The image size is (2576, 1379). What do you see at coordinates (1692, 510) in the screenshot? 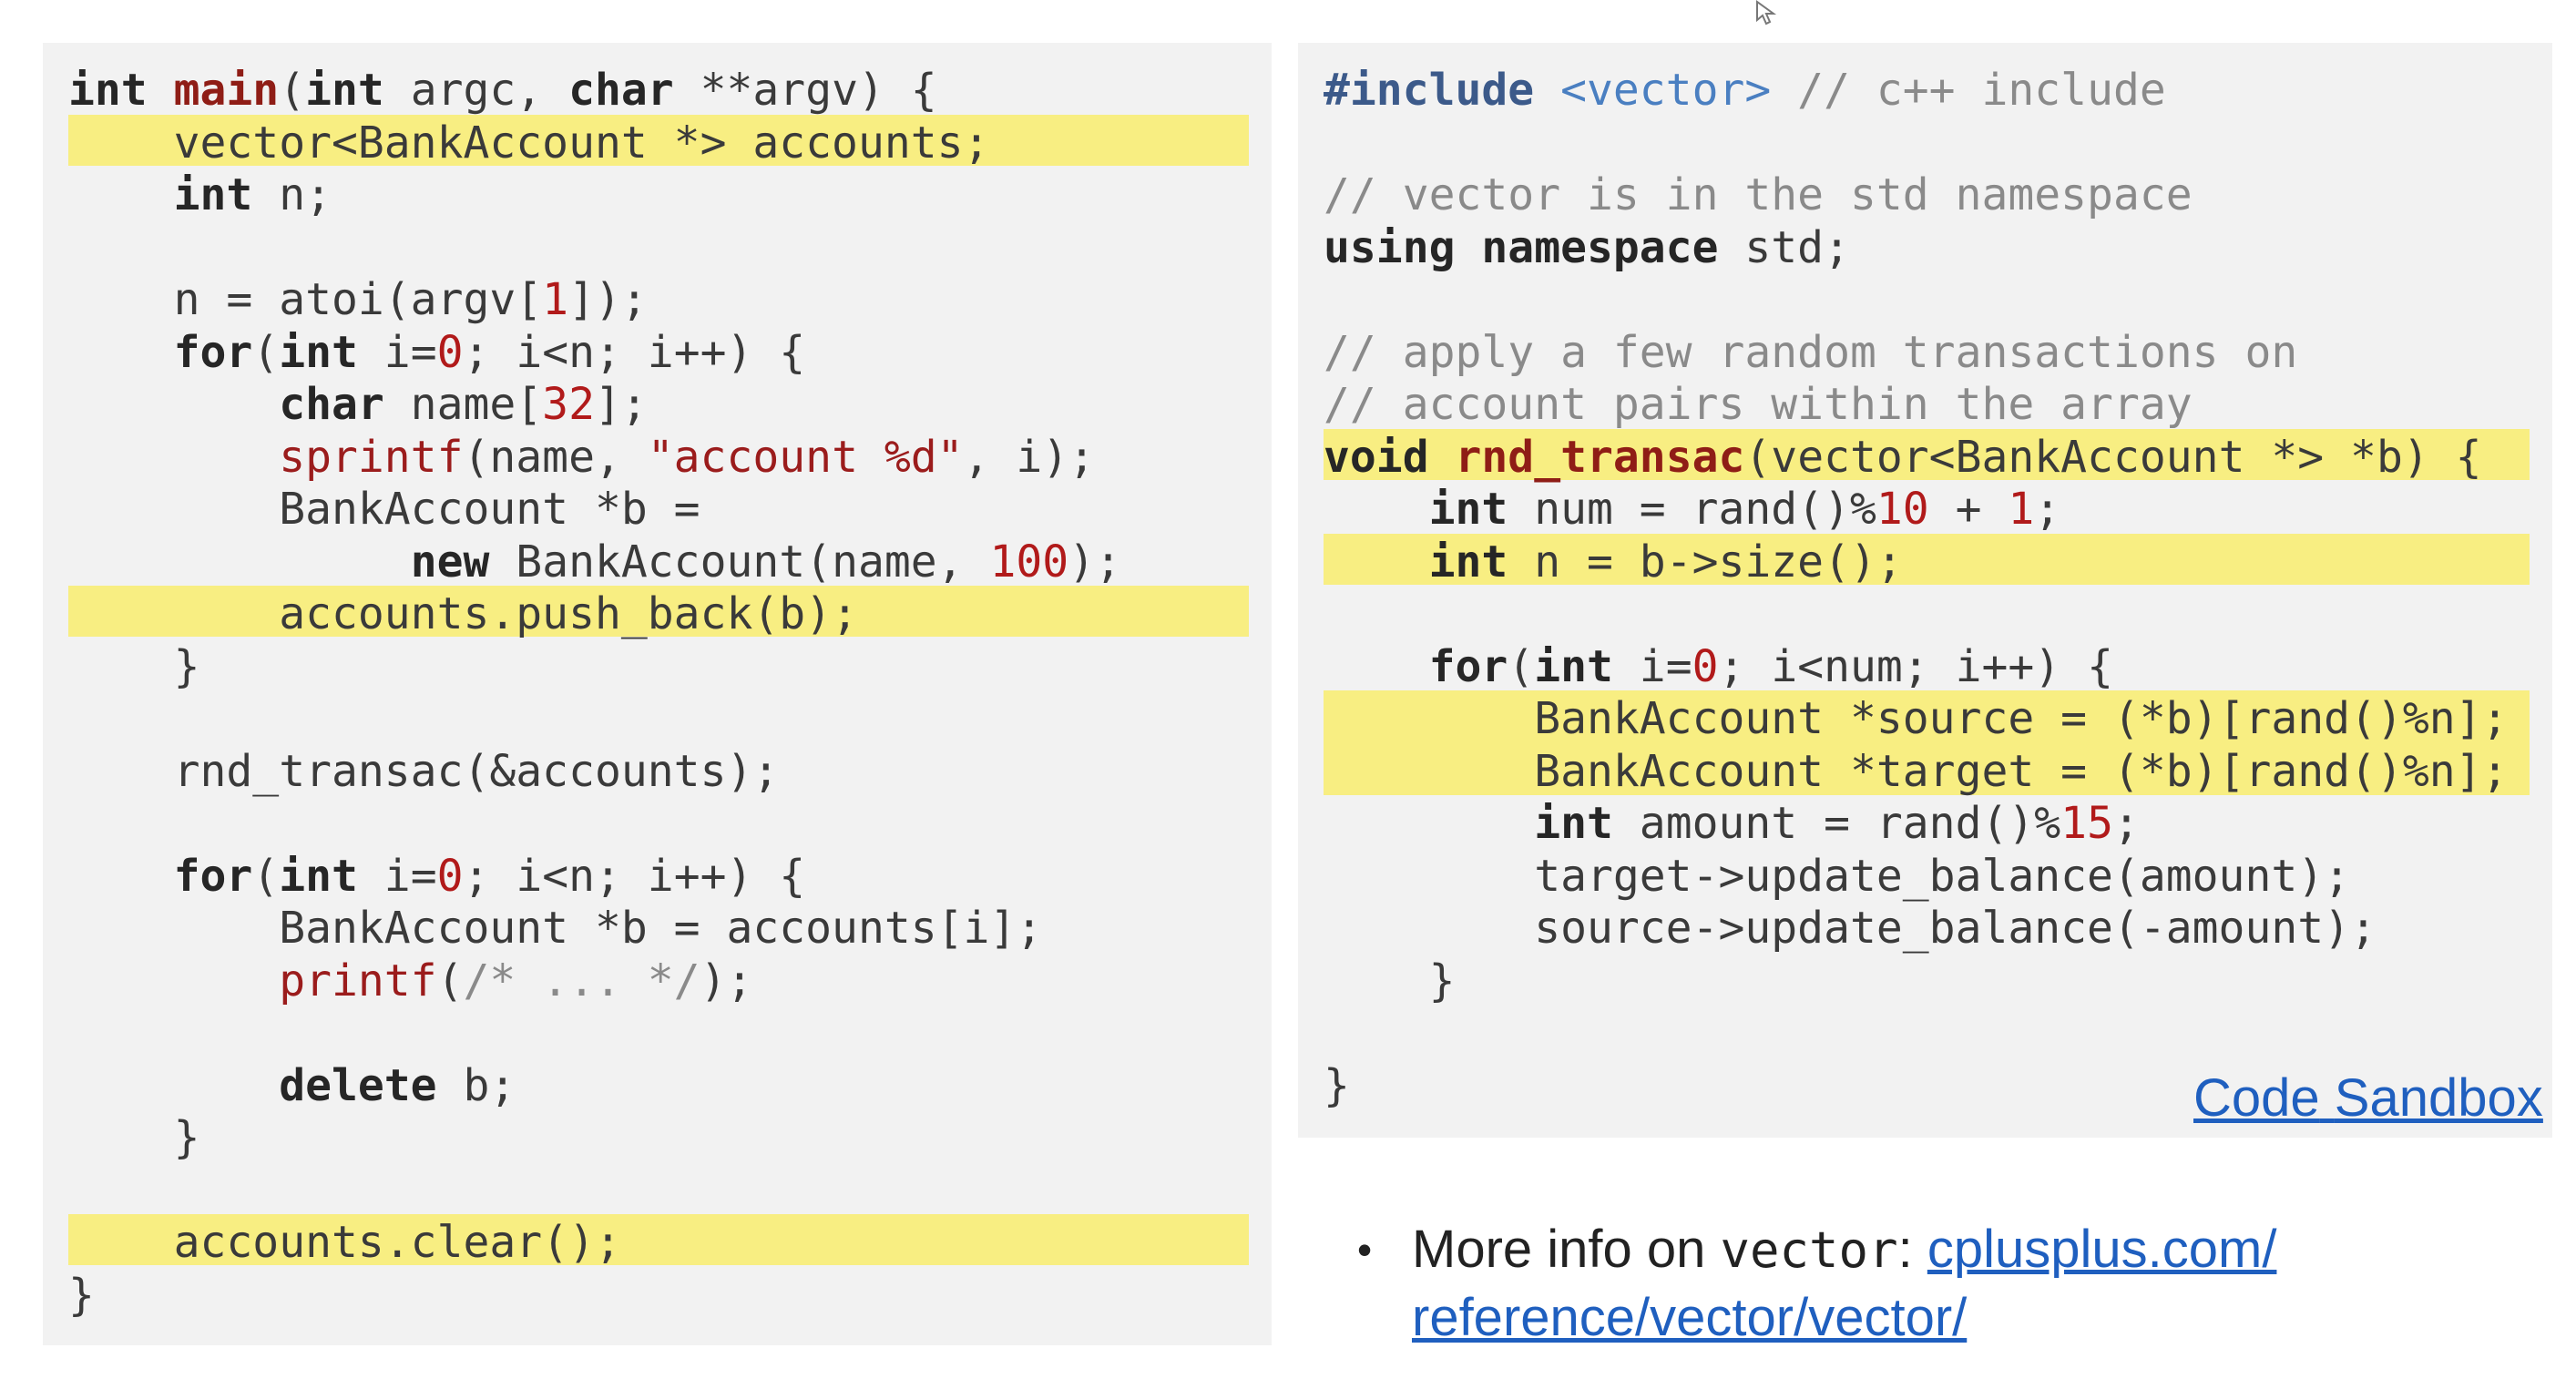
I see `code-token: num = rand()%` at bounding box center [1692, 510].